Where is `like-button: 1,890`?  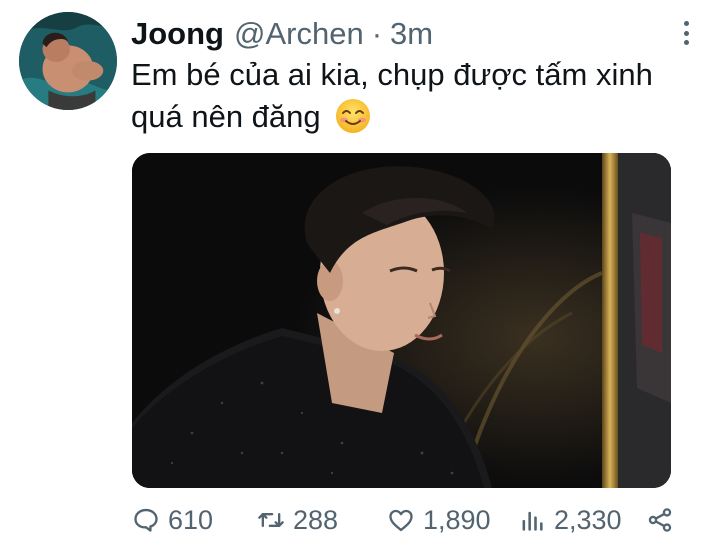 like-button: 1,890 is located at coordinates (439, 520).